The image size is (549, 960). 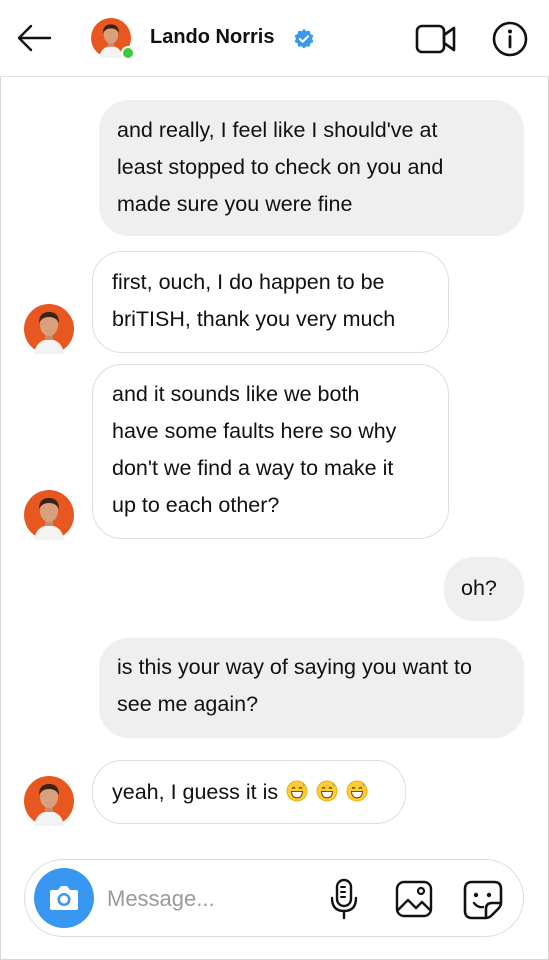 What do you see at coordinates (479, 588) in the screenshot?
I see `message-line: oh?` at bounding box center [479, 588].